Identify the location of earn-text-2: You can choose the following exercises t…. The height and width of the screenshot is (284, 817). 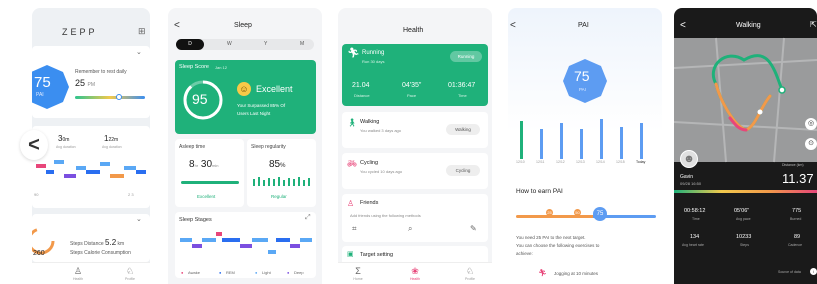
(558, 245).